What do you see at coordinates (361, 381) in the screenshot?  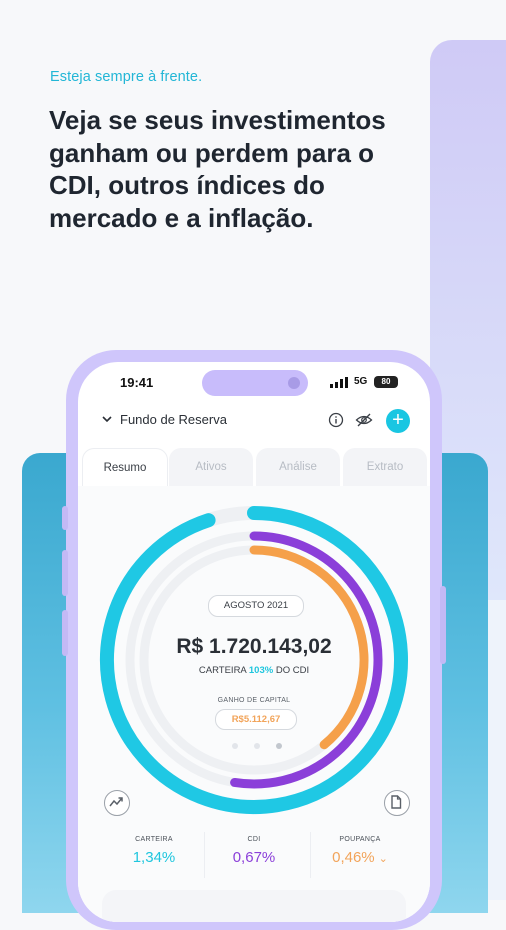 I see `network-label: 5G` at bounding box center [361, 381].